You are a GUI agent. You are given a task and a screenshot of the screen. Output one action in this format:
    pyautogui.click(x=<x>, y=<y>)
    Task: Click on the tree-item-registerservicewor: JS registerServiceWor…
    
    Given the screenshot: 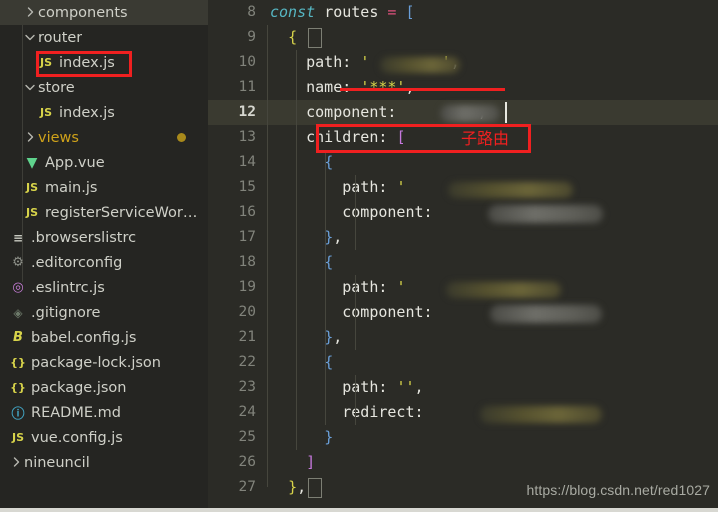 What is the action you would take?
    pyautogui.click(x=104, y=212)
    